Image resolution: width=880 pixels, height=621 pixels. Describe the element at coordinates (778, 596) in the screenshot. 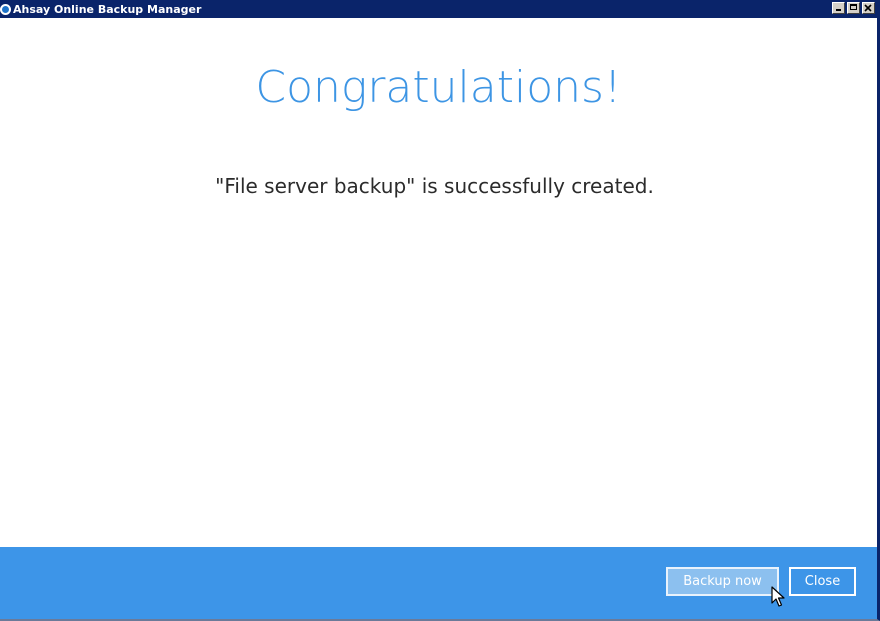

I see `mouse-pointer-icon` at that location.